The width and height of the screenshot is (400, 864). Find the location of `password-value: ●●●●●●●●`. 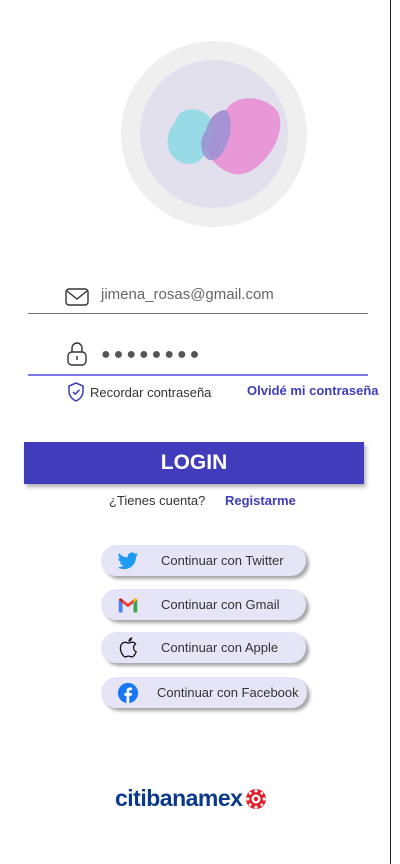

password-value: ●●●●●●●● is located at coordinates (152, 354).